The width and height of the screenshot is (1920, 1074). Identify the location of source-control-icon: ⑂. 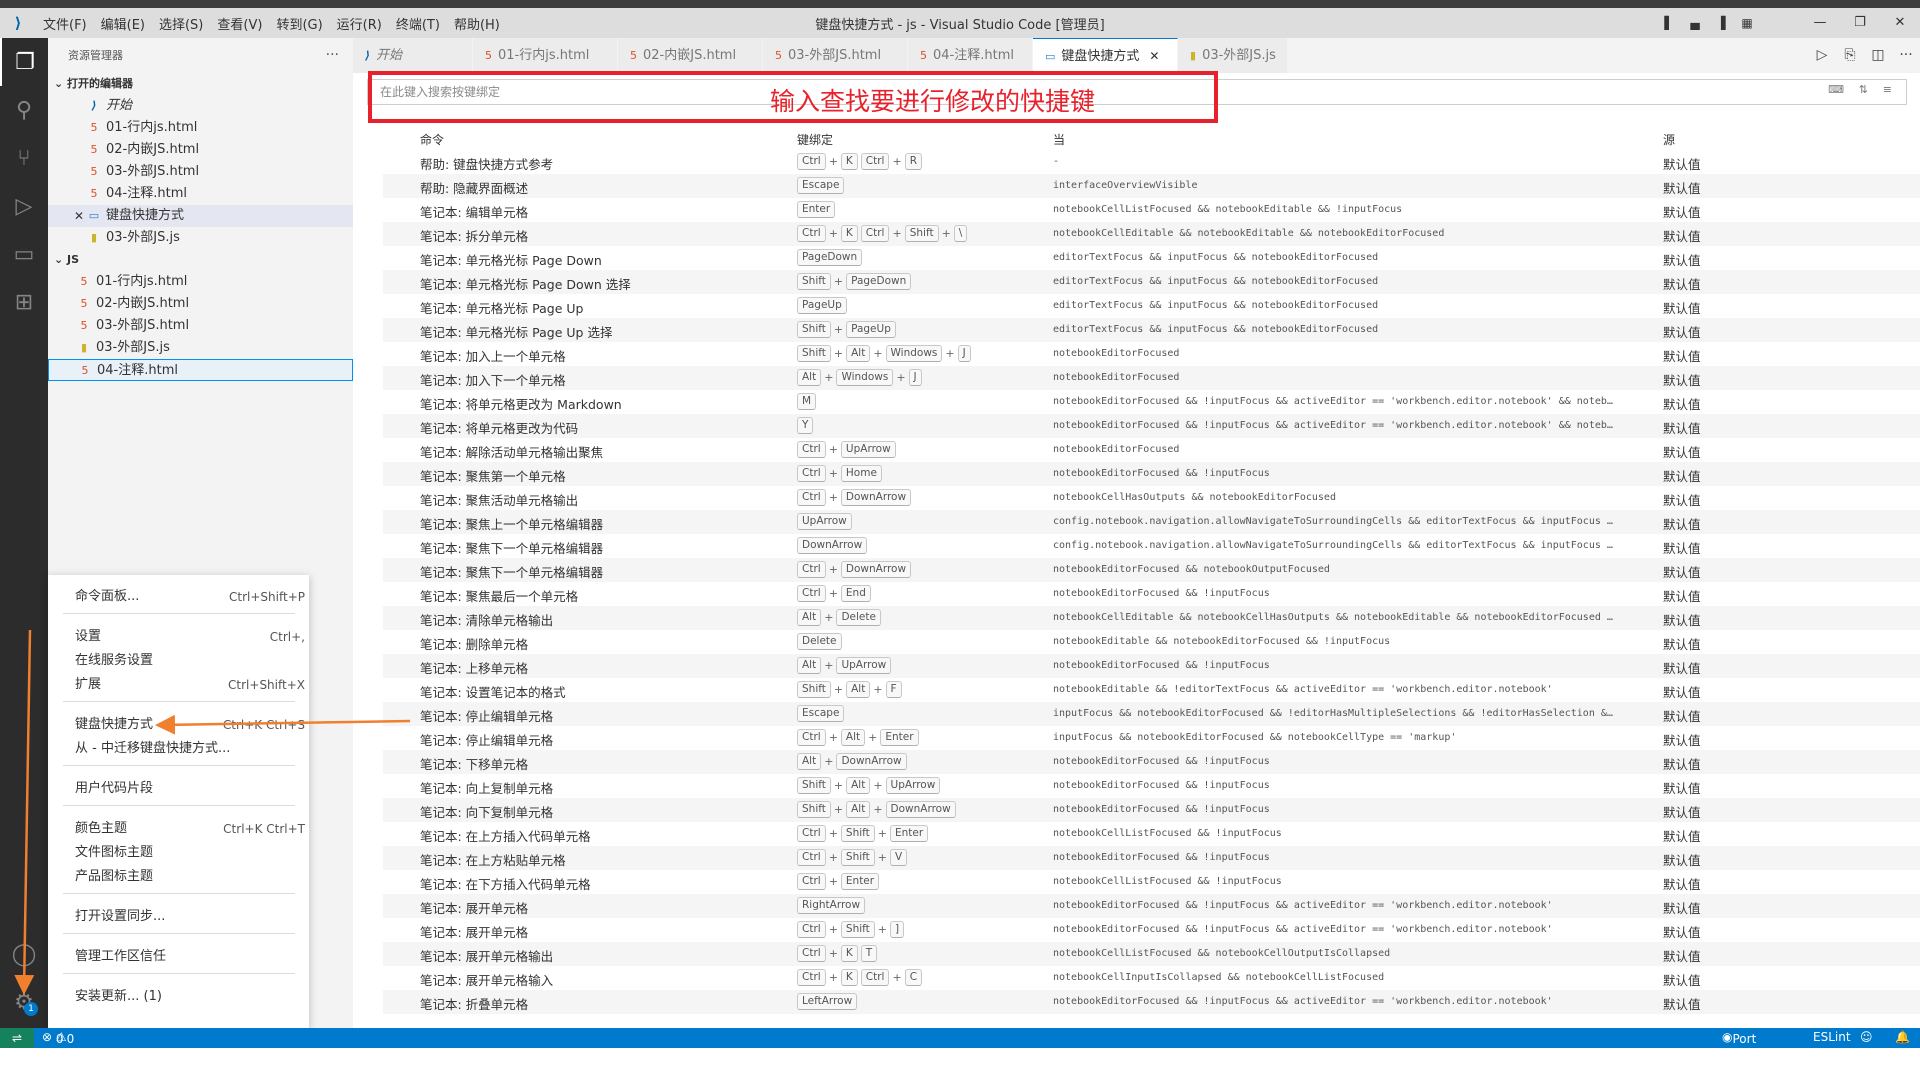
(24, 158).